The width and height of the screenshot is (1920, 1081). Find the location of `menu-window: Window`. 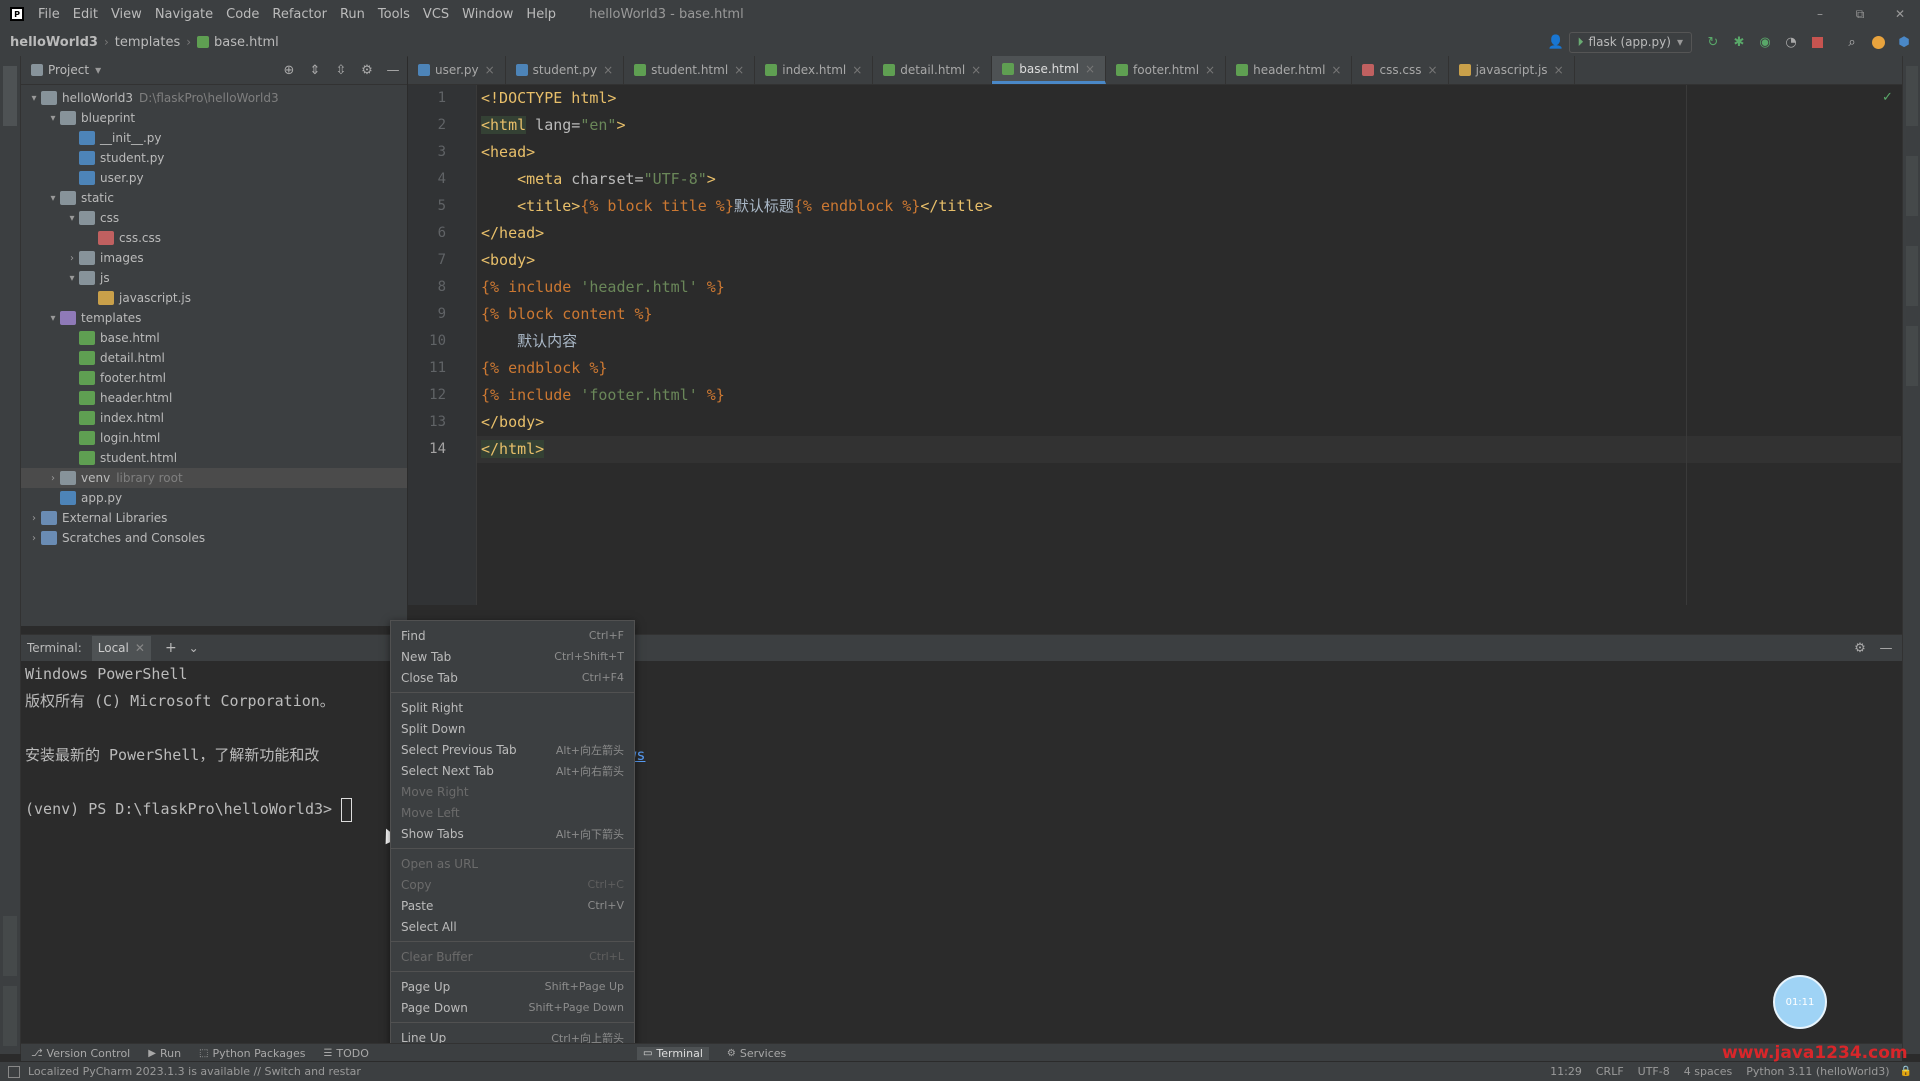

menu-window: Window is located at coordinates (487, 14).